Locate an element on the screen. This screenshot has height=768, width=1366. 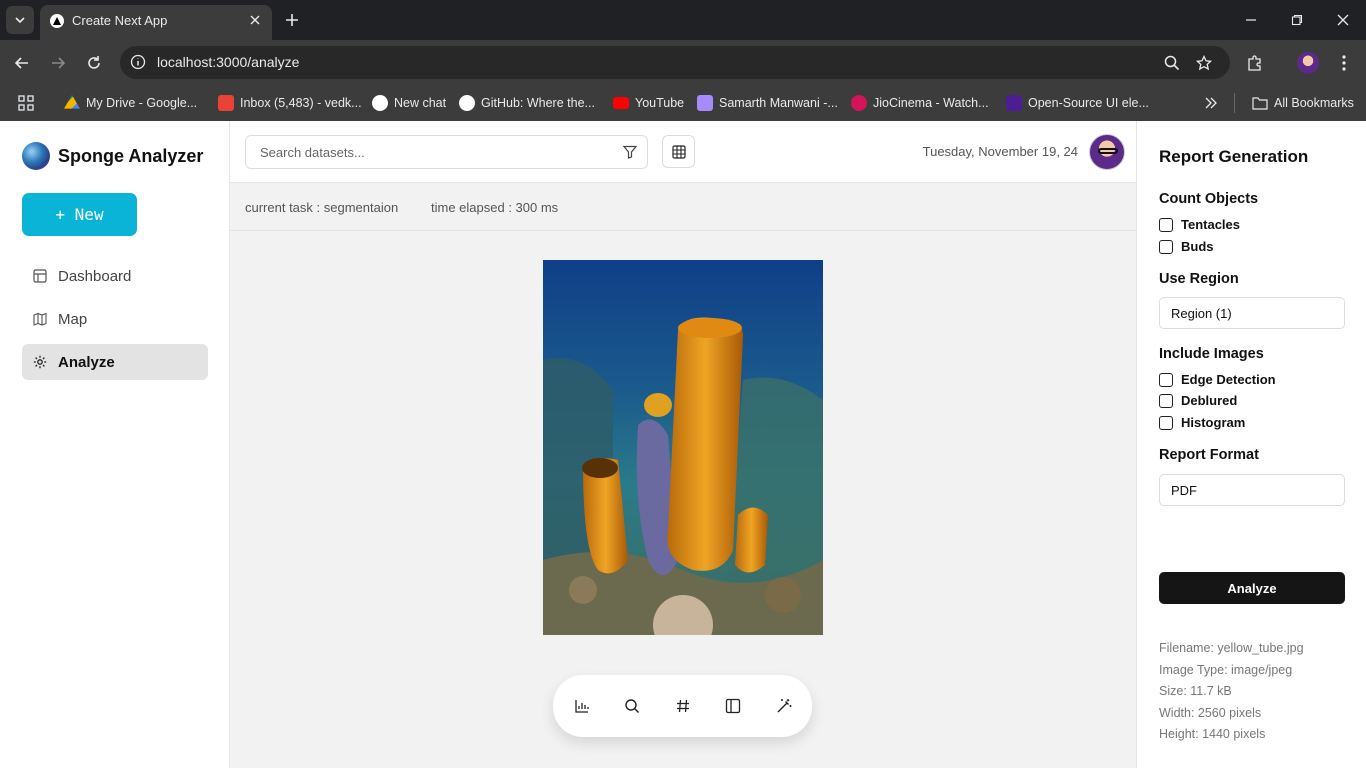
ui-icon is located at coordinates (1014, 103).